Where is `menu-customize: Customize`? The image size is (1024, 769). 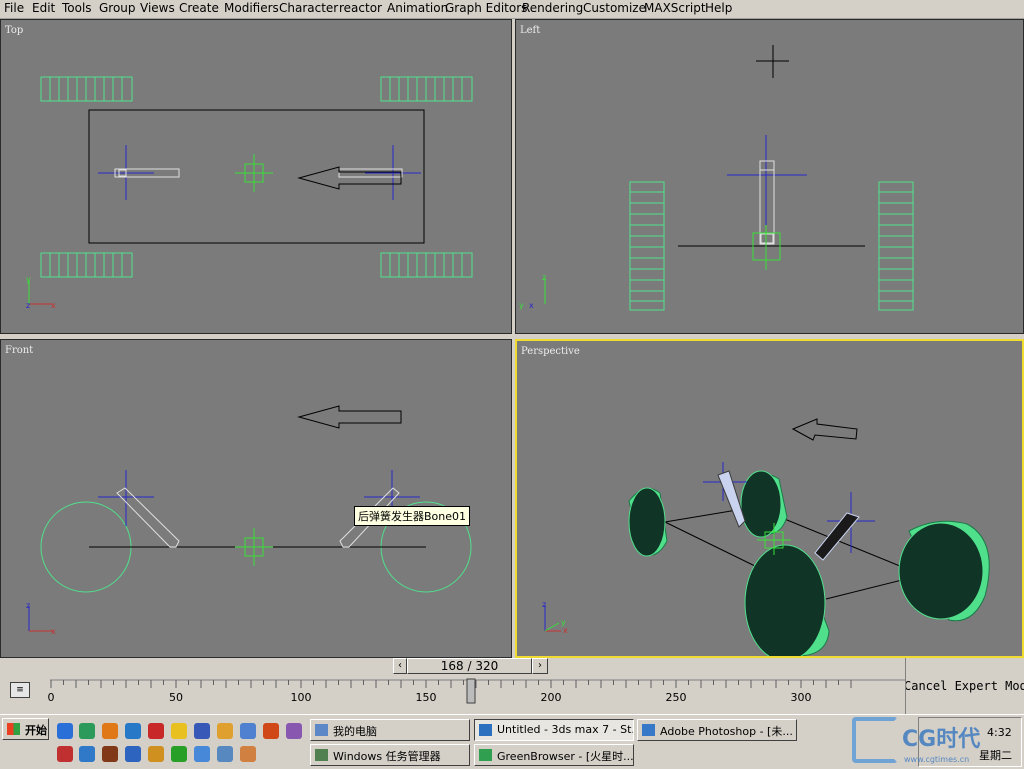
menu-customize: Customize is located at coordinates (614, 8).